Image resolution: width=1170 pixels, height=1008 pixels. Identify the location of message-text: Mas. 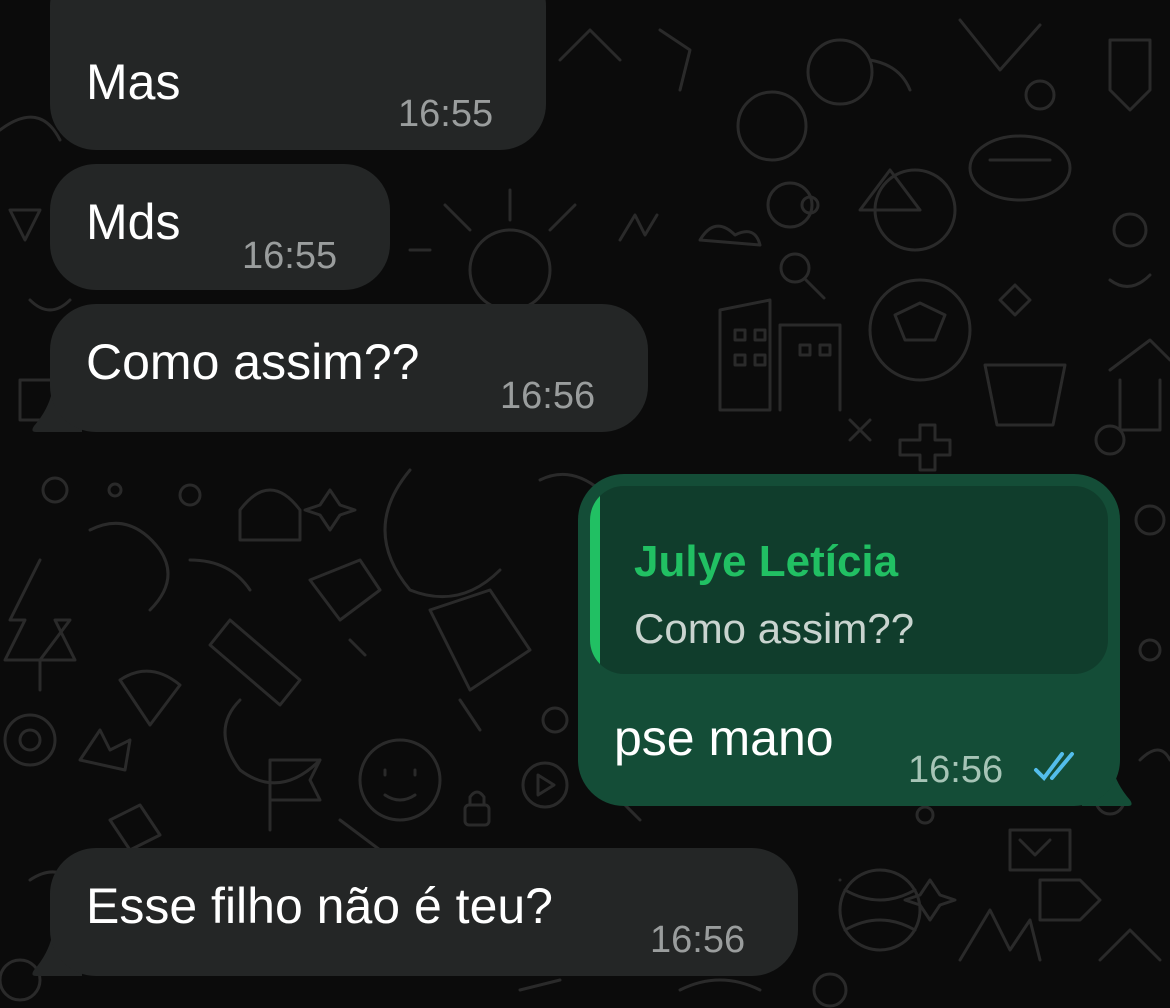
(133, 82).